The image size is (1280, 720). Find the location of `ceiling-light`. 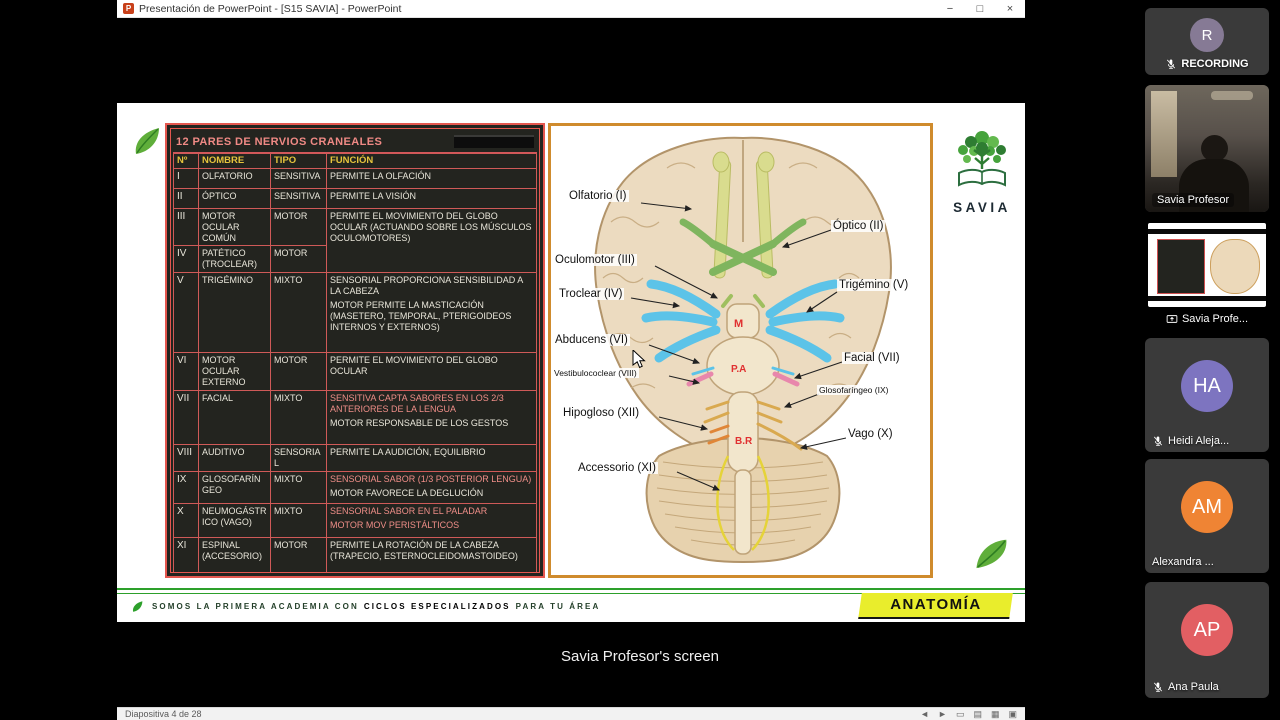

ceiling-light is located at coordinates (1232, 95).